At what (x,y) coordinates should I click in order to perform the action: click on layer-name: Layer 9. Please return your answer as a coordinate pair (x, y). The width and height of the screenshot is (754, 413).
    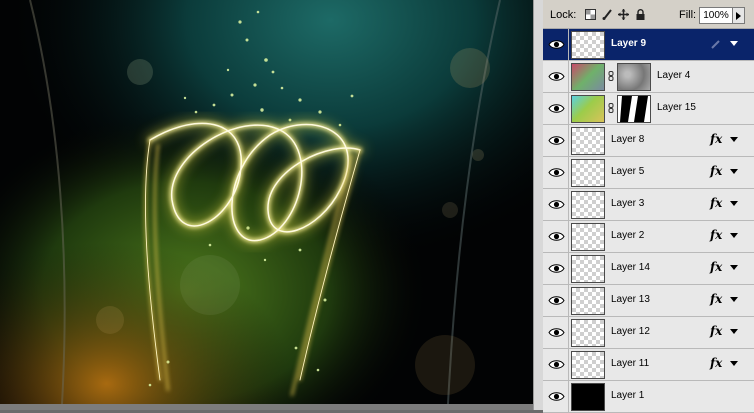
    Looking at the image, I should click on (629, 43).